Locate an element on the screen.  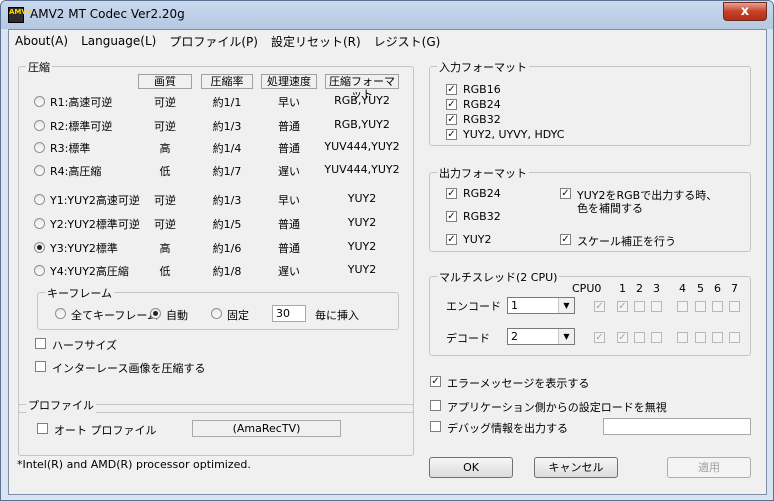
cpu-label: 1 is located at coordinates (622, 288).